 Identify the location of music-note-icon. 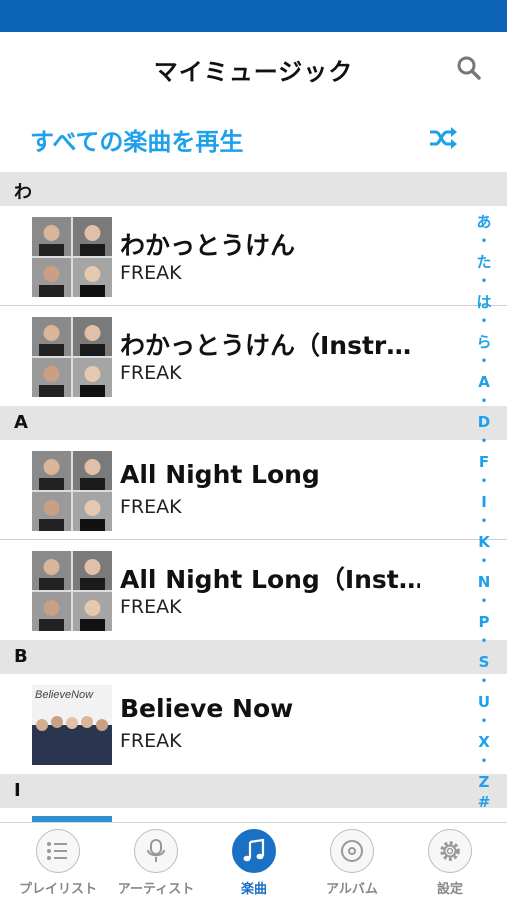
(254, 850).